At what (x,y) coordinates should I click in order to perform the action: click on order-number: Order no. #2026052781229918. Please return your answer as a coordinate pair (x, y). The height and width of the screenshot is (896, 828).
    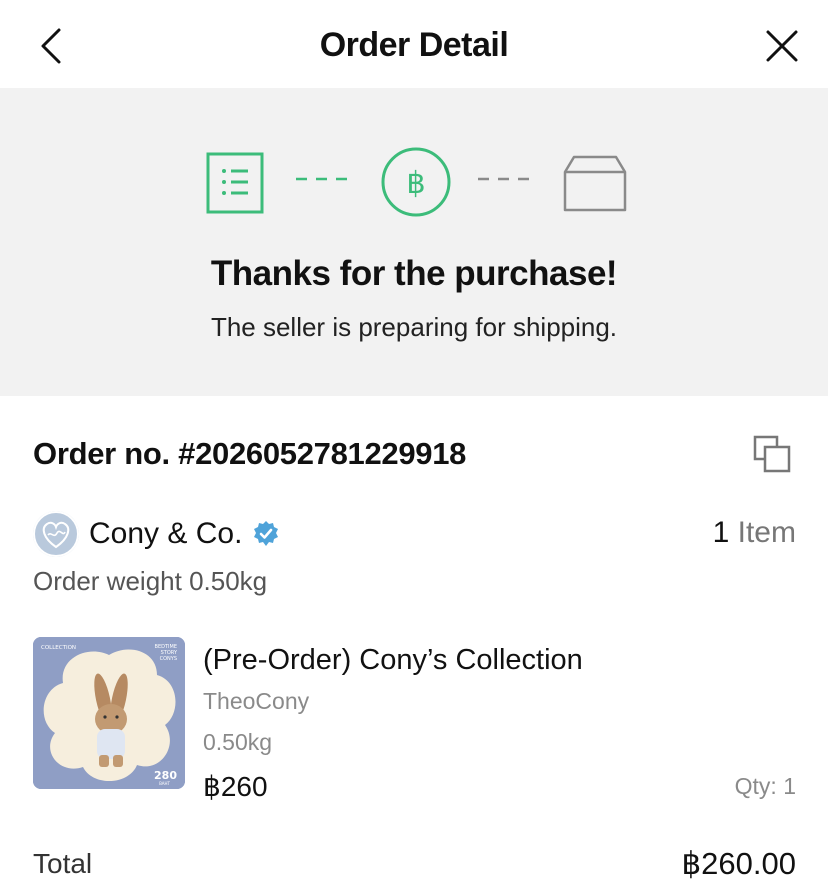
    Looking at the image, I should click on (250, 453).